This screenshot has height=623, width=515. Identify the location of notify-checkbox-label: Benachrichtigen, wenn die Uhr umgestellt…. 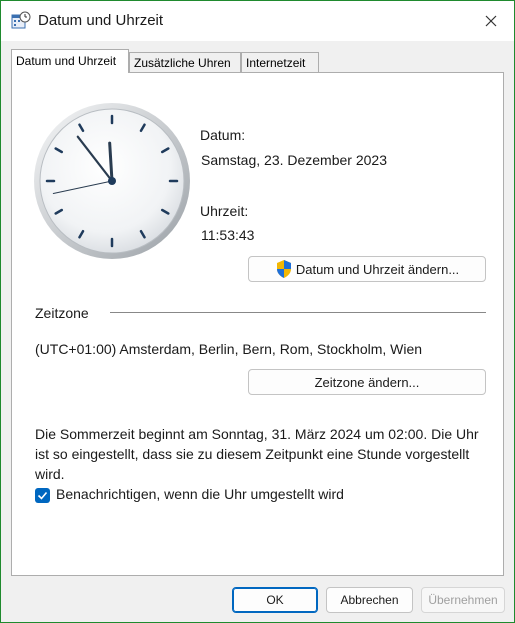
(200, 494).